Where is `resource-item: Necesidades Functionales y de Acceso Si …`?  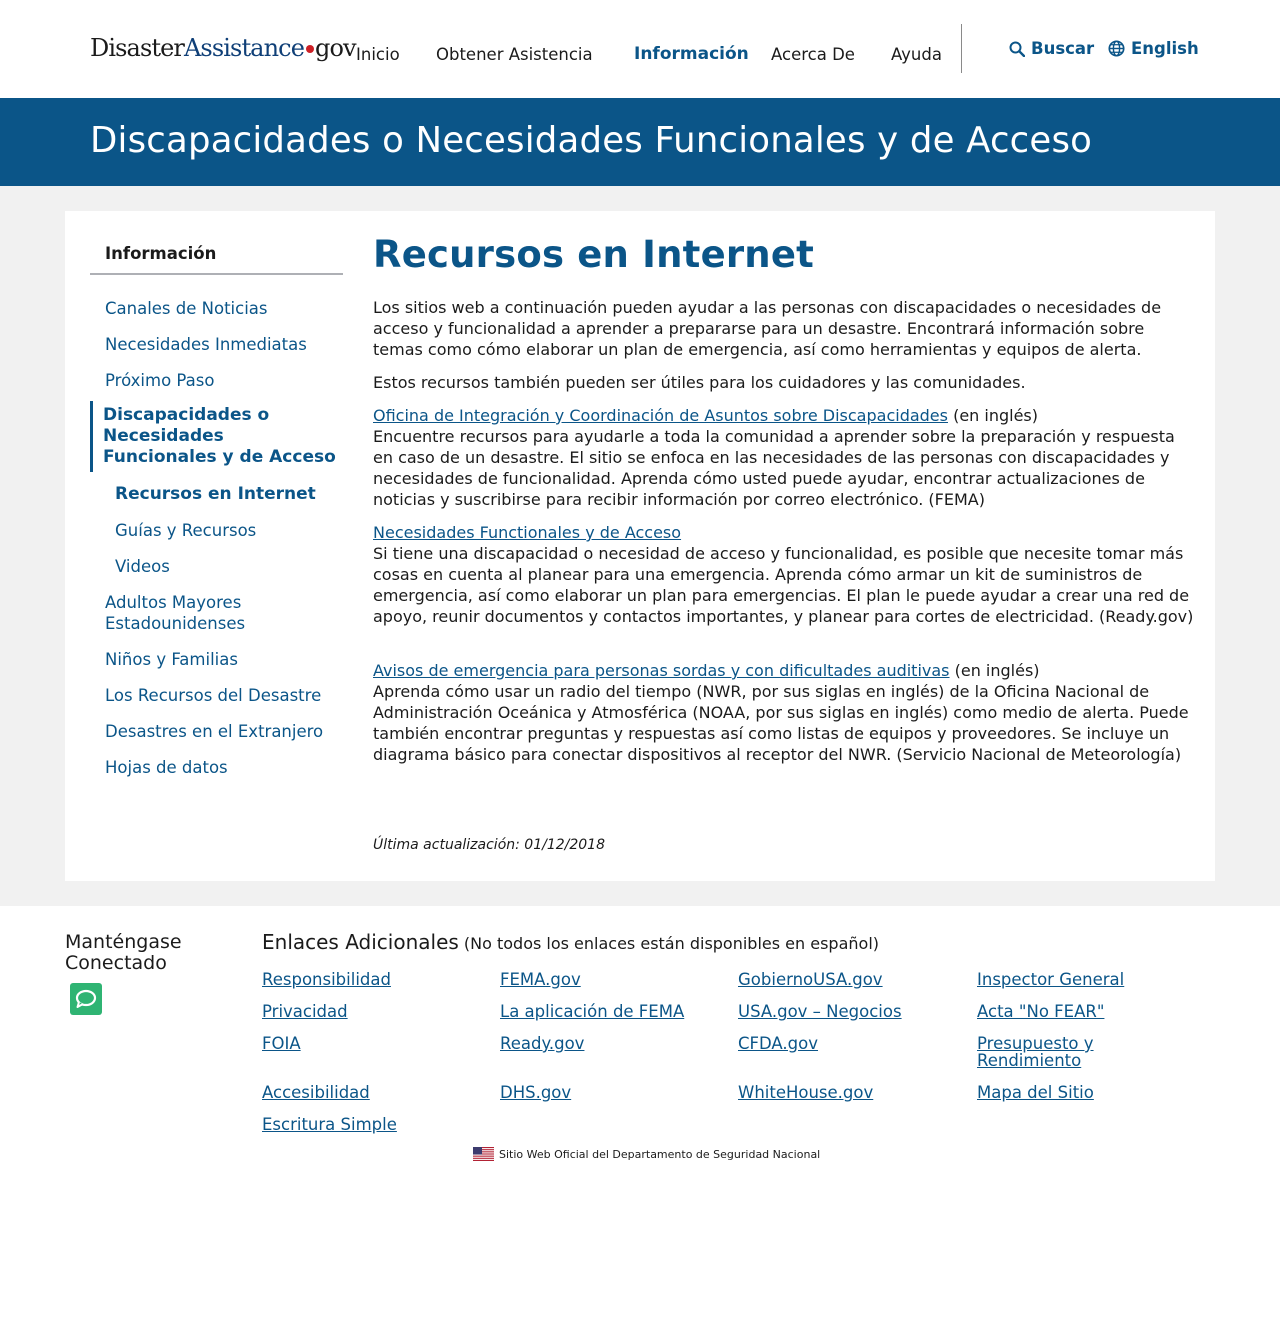
resource-item: Necesidades Functionales y de Acceso Si … is located at coordinates (785, 574).